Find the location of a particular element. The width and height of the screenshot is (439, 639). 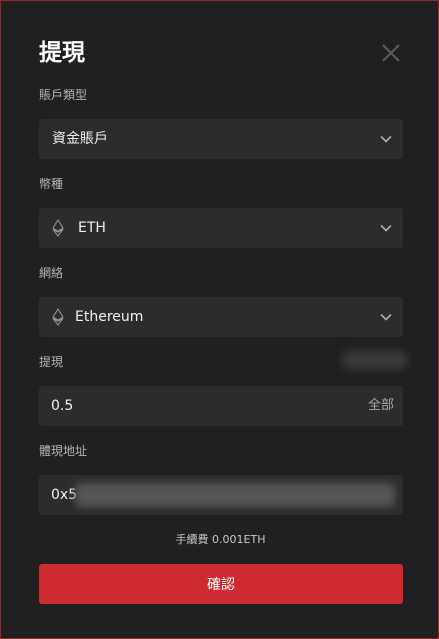

amount-input: 0.5 全部 is located at coordinates (221, 406).